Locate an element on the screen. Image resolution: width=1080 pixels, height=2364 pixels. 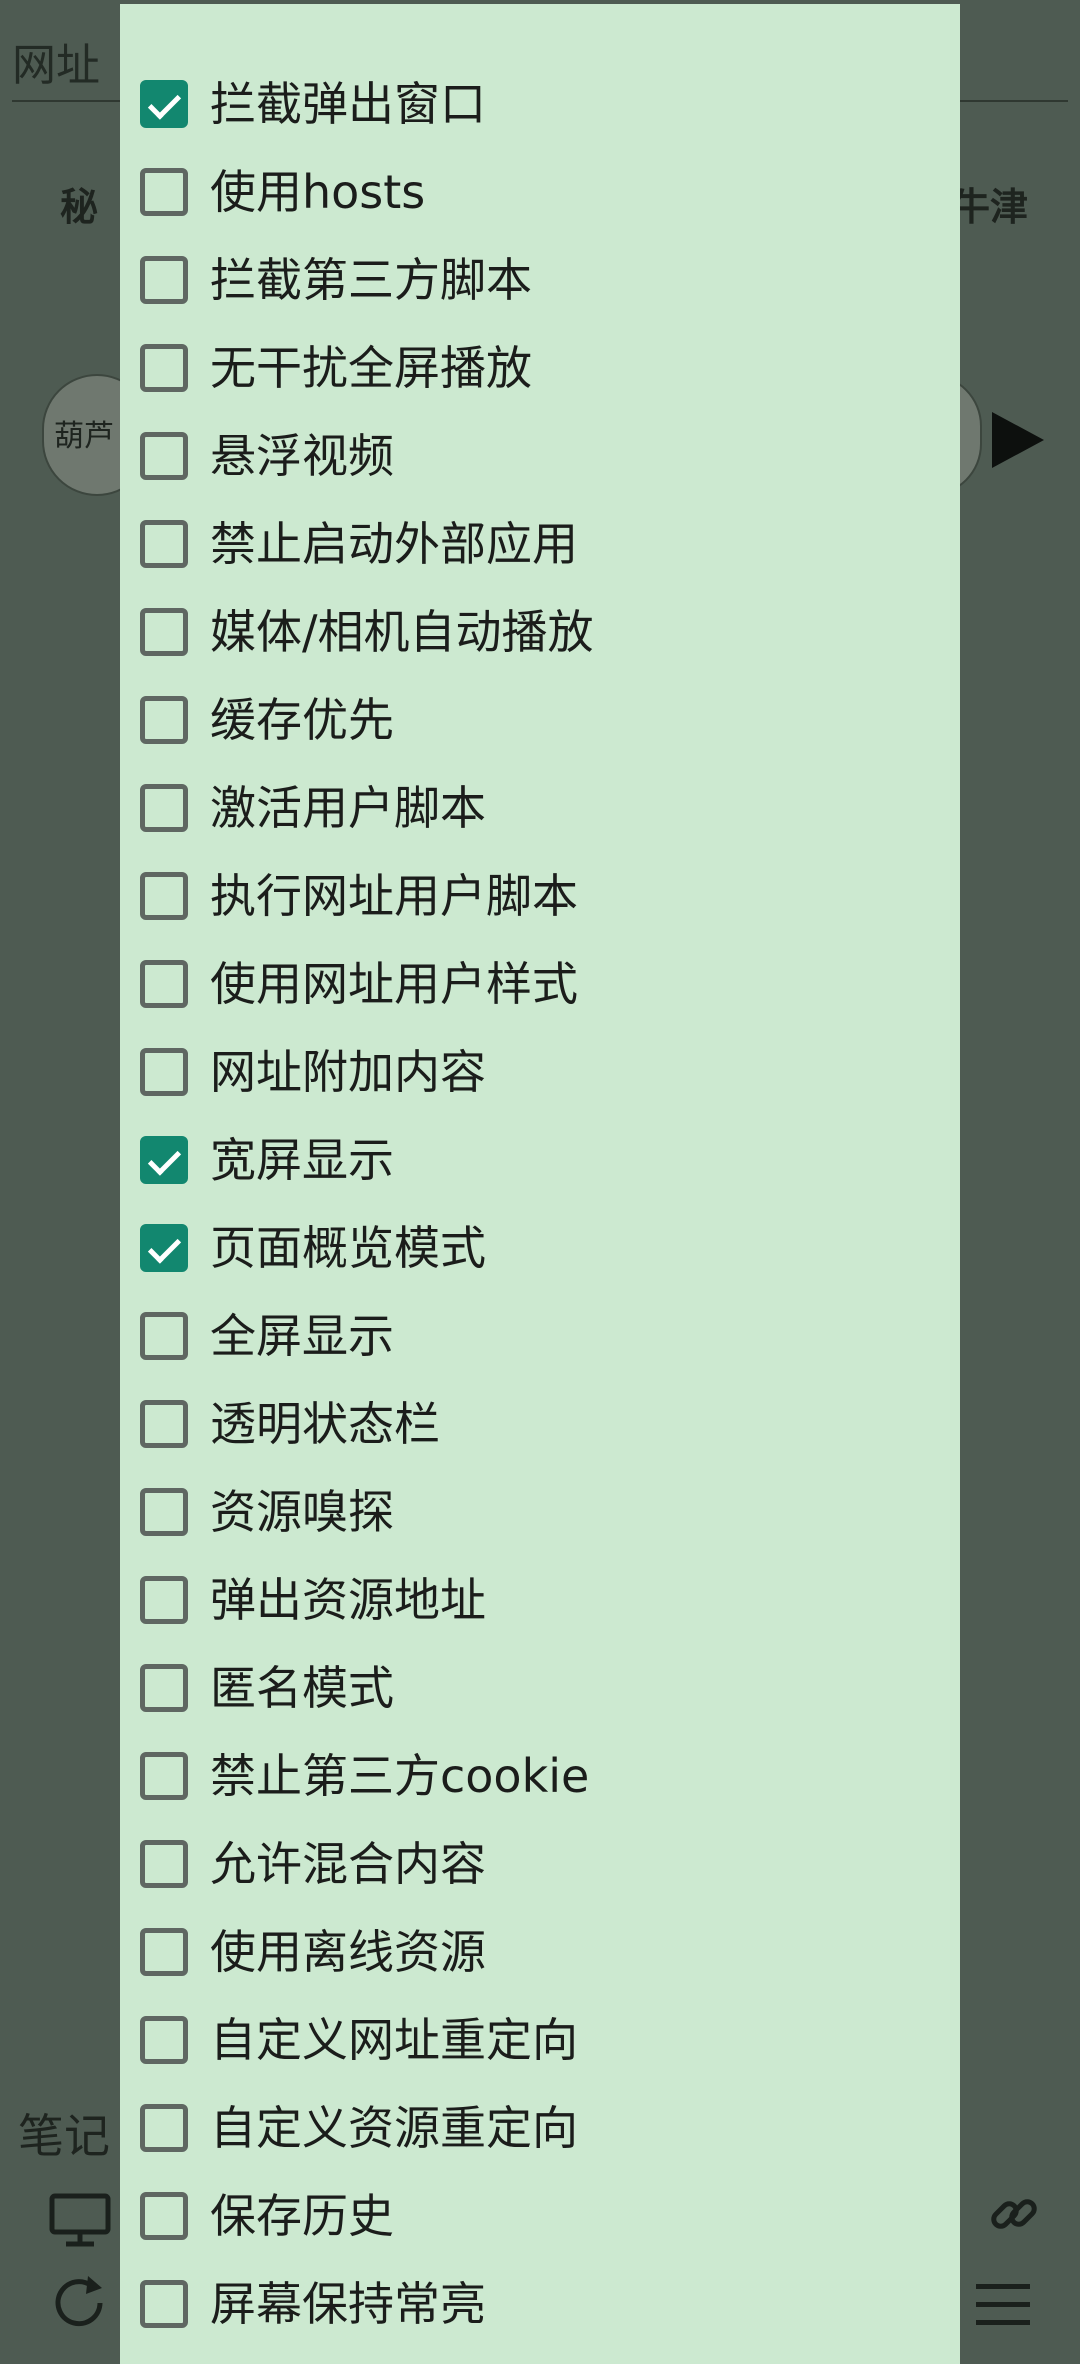
background-notes-label: 笔记 is located at coordinates (64, 2133).